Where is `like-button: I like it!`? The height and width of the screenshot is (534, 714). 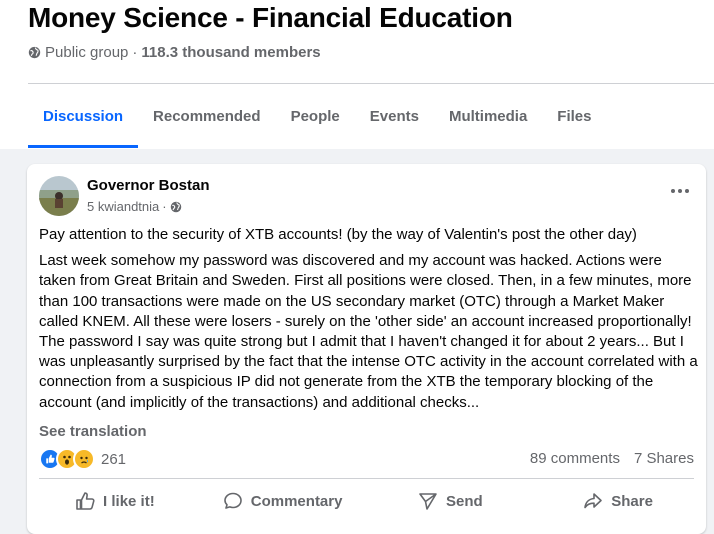
like-button: I like it! is located at coordinates (115, 501).